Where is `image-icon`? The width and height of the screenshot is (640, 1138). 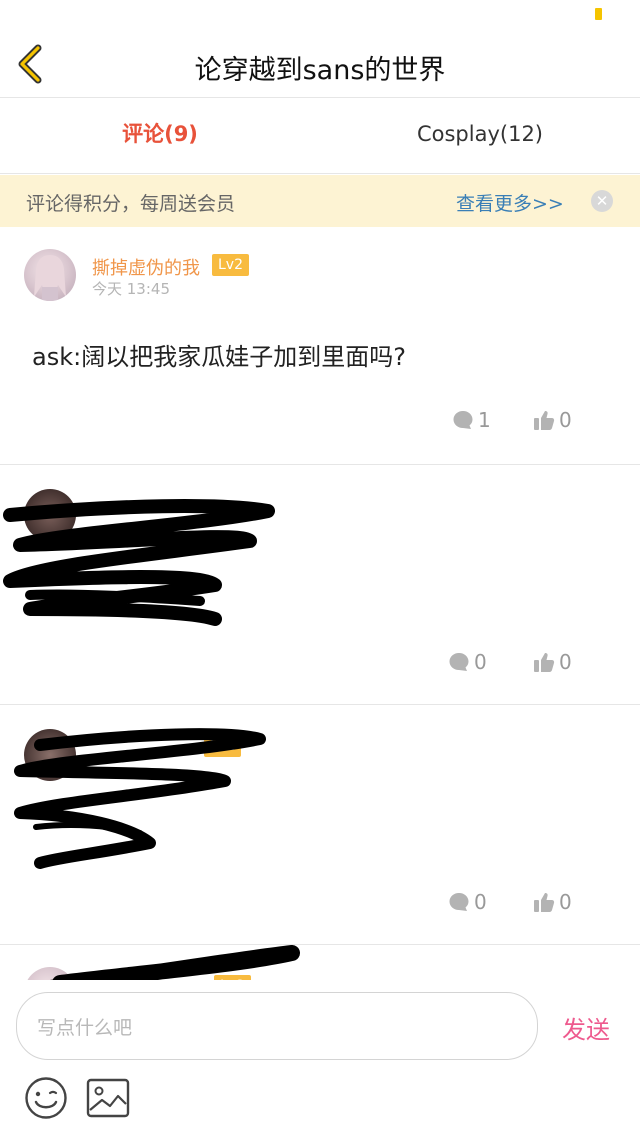 image-icon is located at coordinates (108, 1098).